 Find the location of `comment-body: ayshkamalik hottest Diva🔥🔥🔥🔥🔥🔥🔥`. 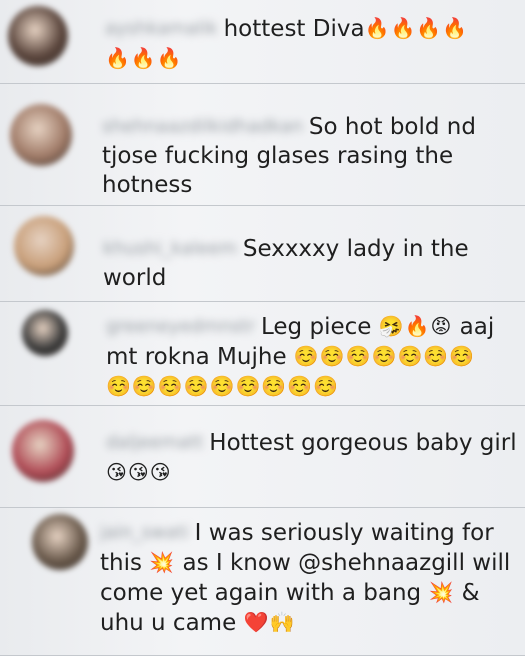

comment-body: ayshkamalik hottest Diva🔥🔥🔥🔥🔥🔥🔥 is located at coordinates (312, 44).